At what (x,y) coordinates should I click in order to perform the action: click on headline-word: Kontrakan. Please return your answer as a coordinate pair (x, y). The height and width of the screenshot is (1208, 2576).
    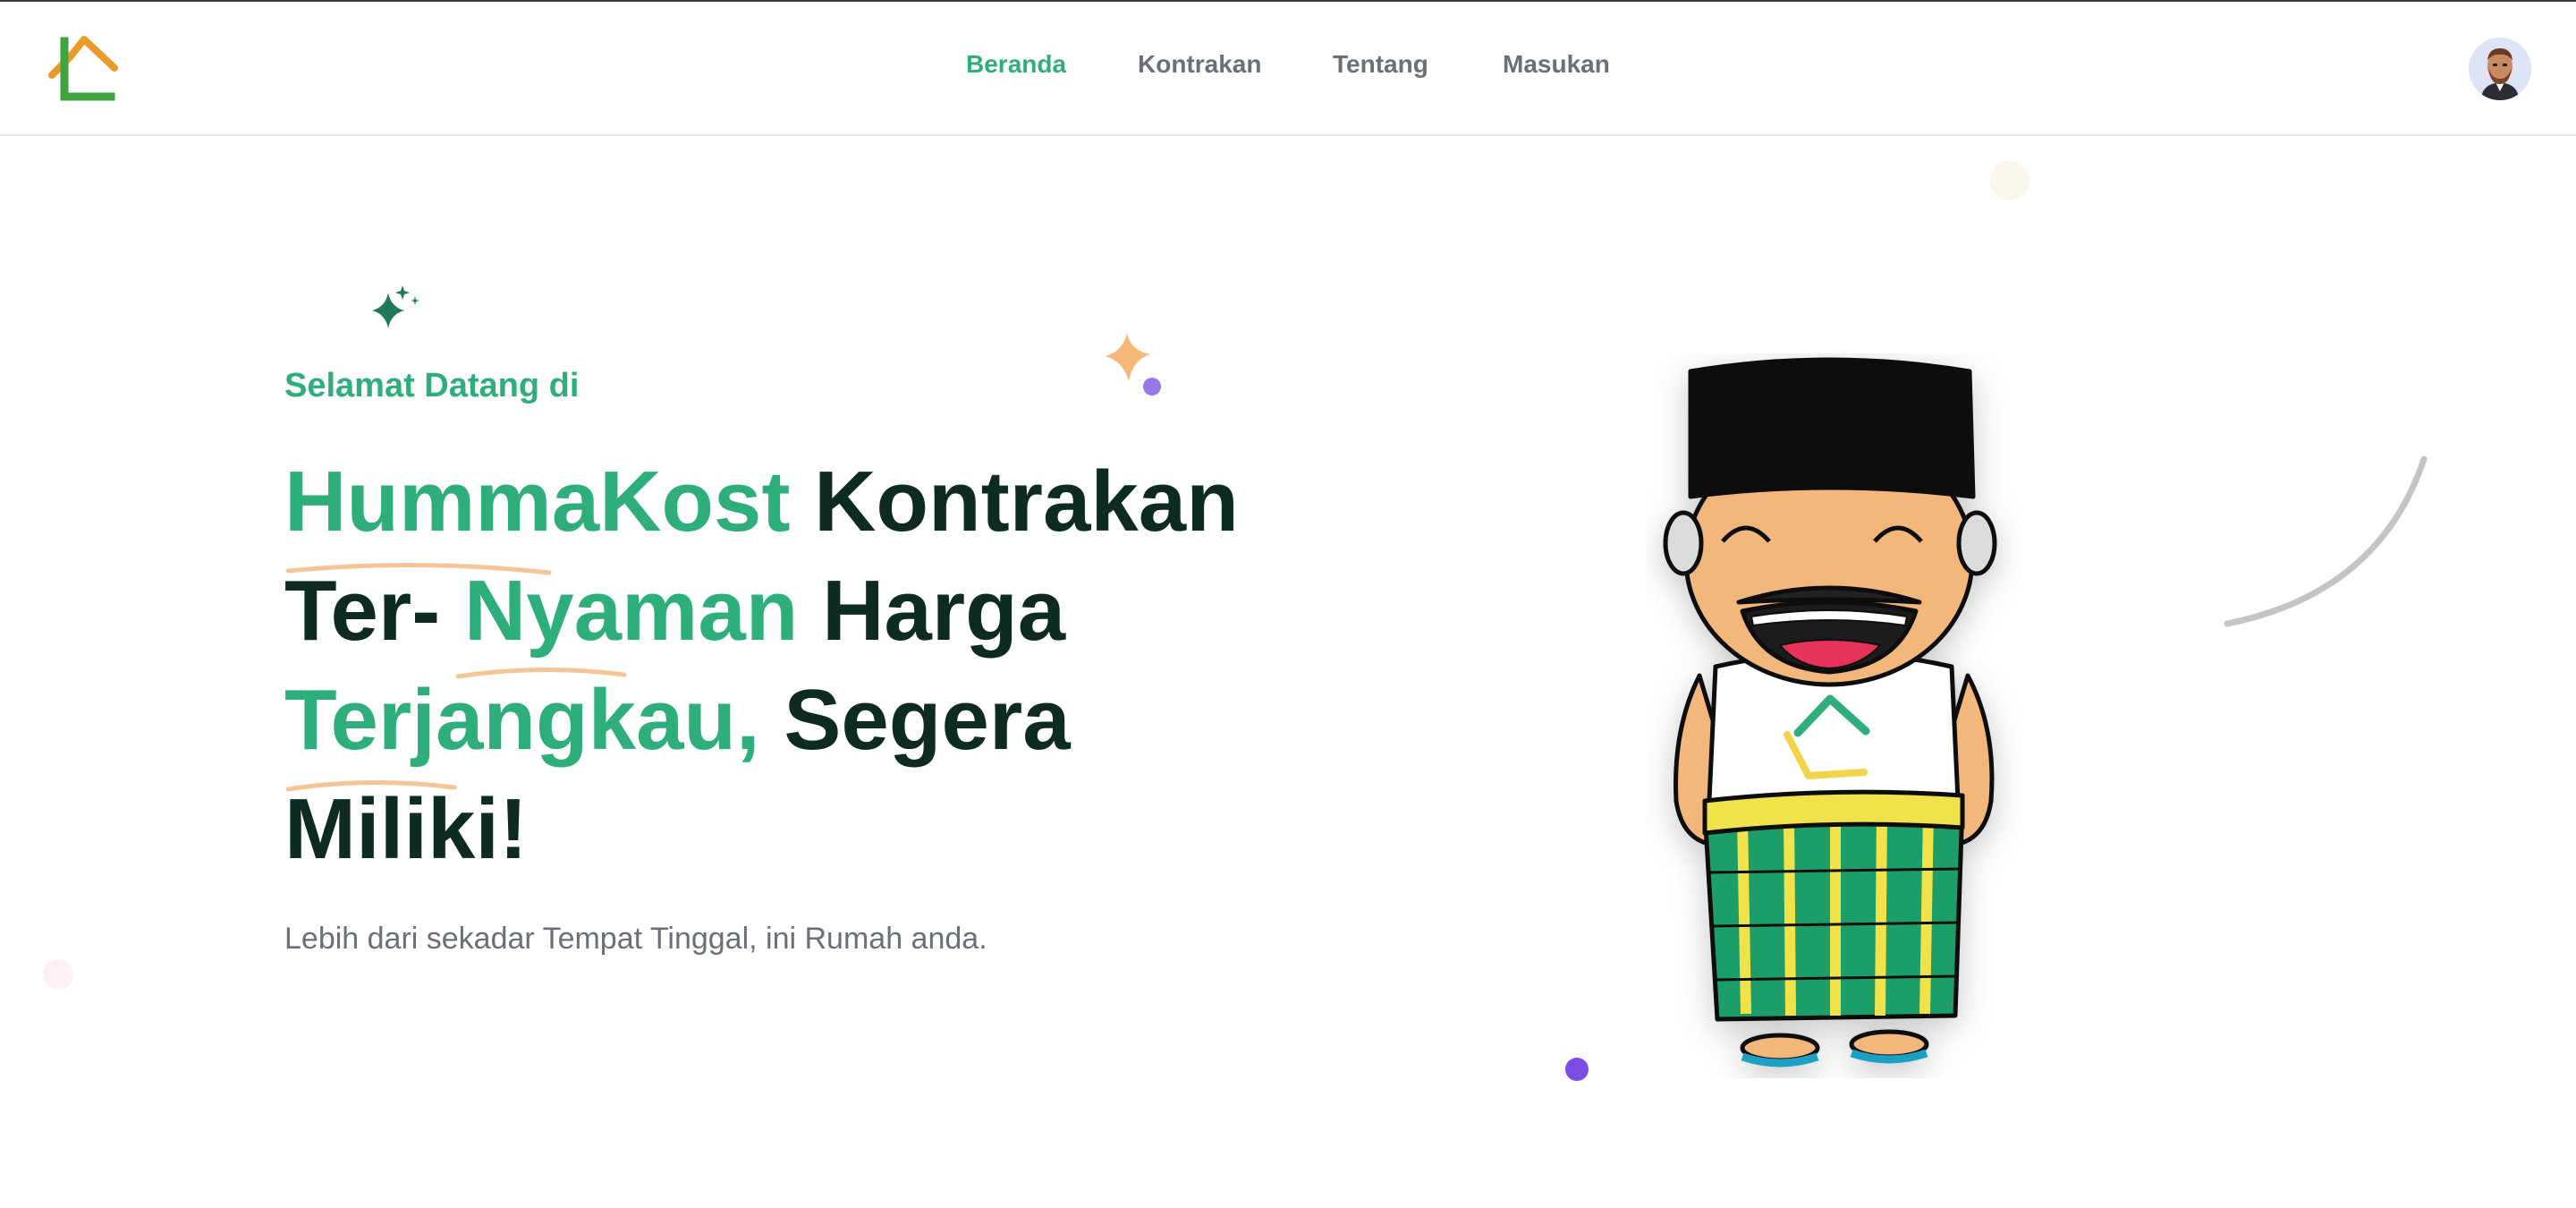
    Looking at the image, I should click on (1026, 501).